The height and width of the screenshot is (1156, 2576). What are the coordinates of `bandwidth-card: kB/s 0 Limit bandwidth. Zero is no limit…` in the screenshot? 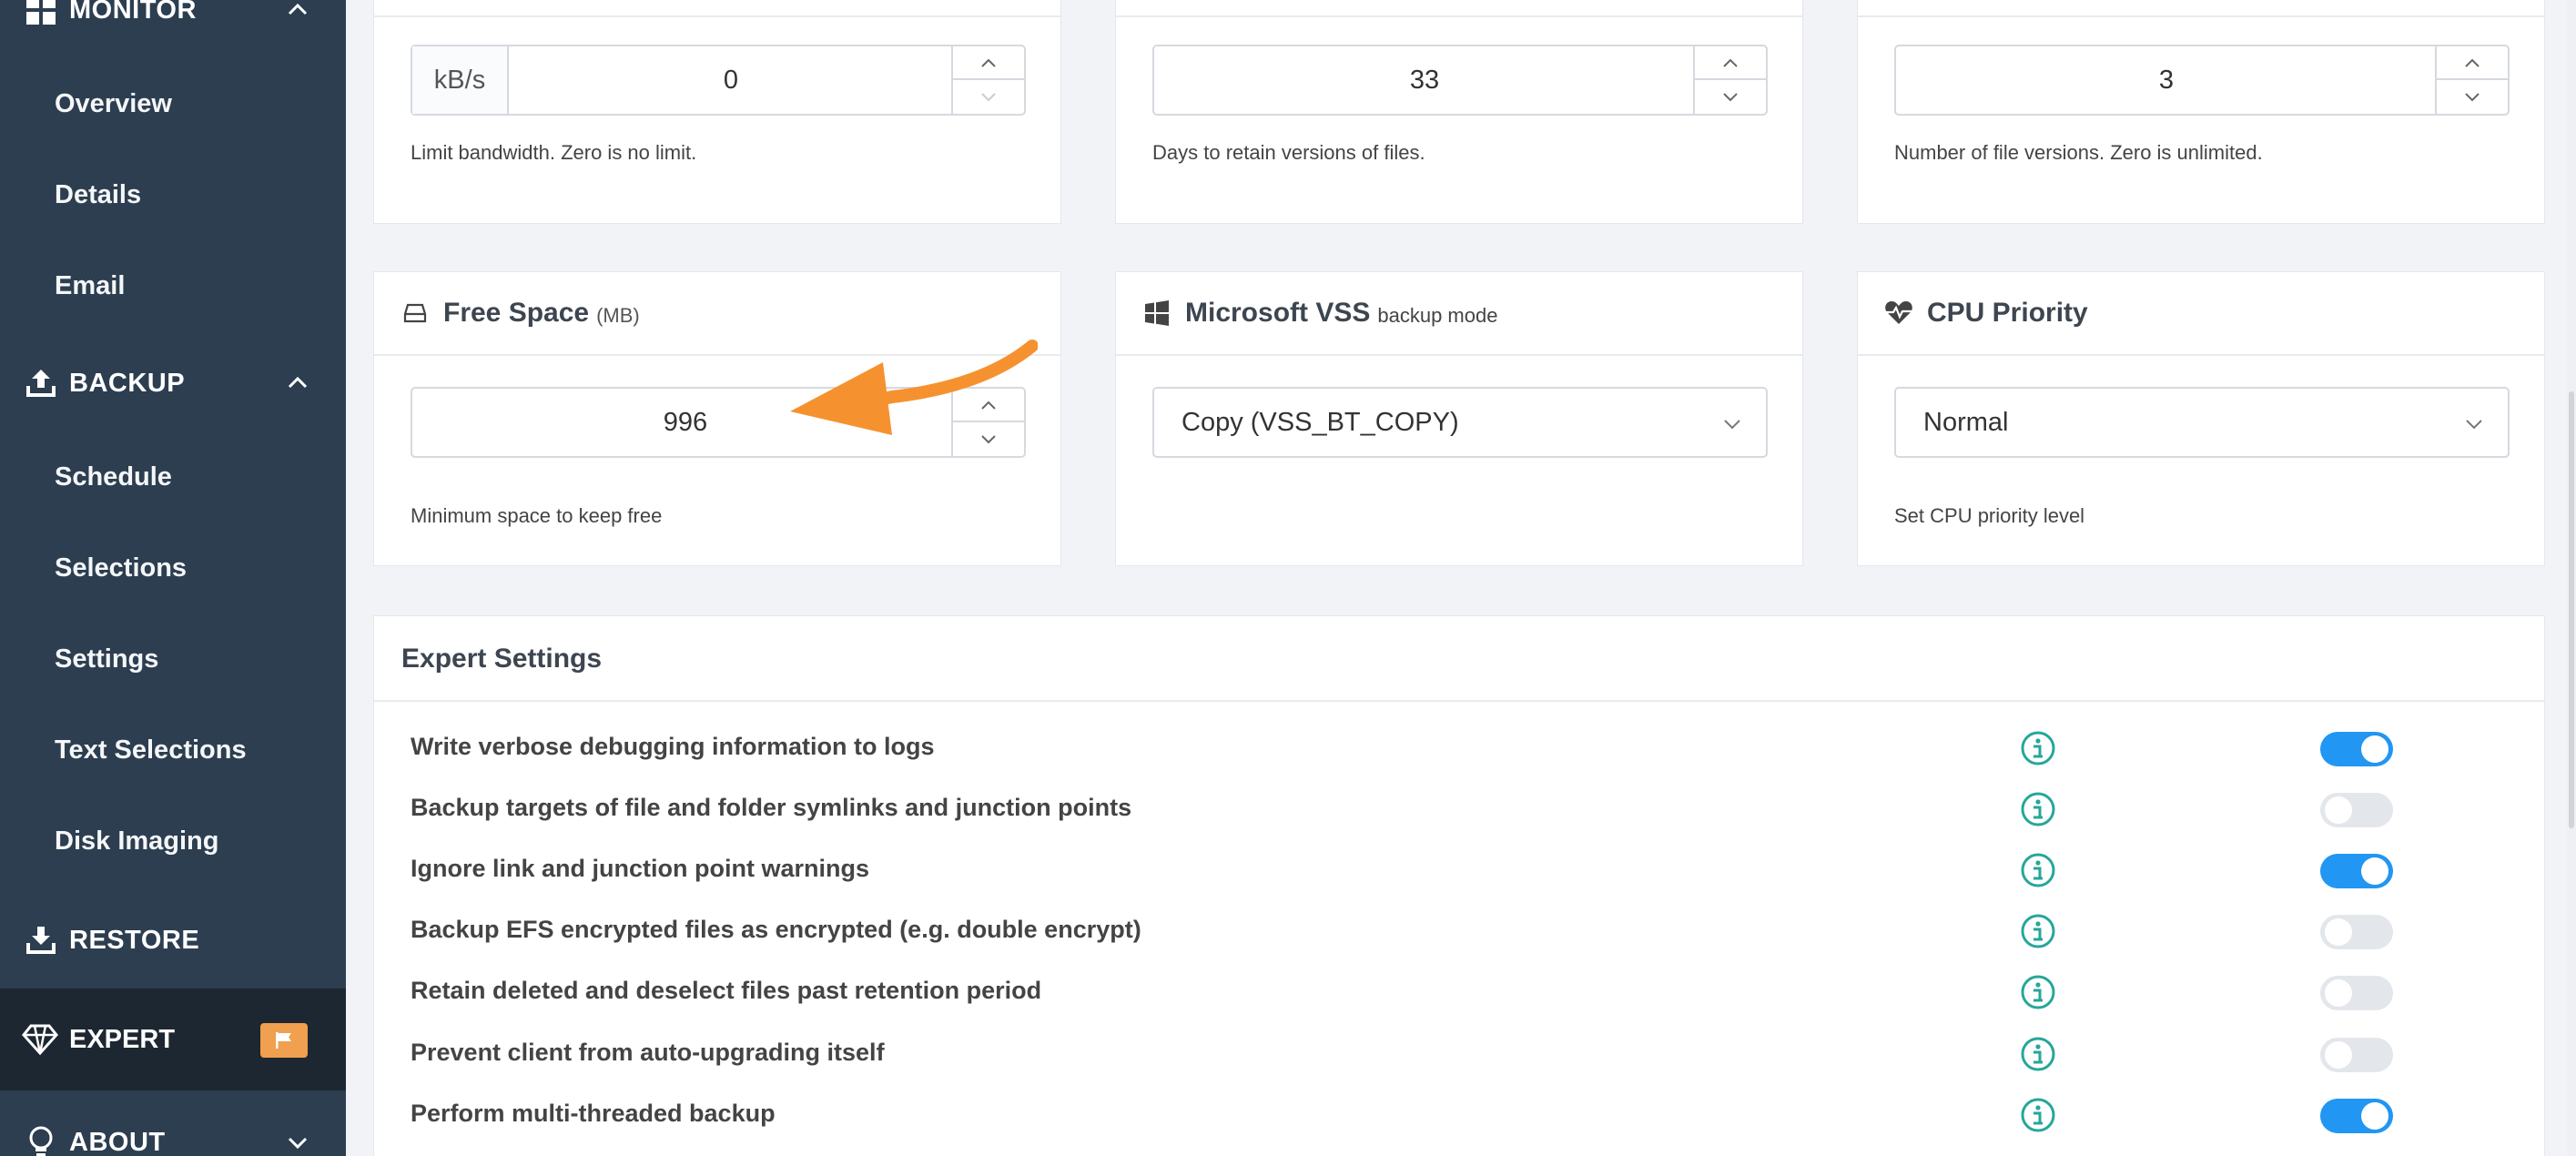 It's located at (717, 112).